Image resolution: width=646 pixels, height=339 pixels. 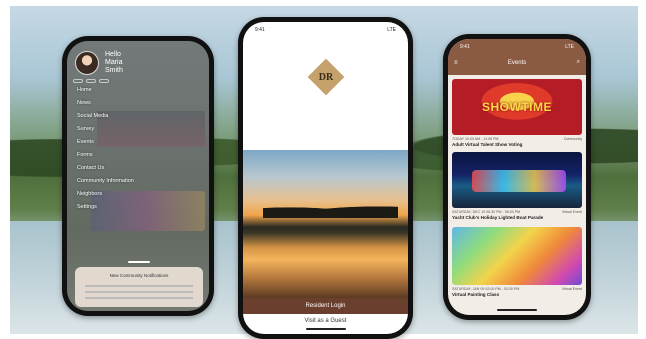 What do you see at coordinates (105, 168) in the screenshot?
I see `menu-item-contact-us: Contact Us` at bounding box center [105, 168].